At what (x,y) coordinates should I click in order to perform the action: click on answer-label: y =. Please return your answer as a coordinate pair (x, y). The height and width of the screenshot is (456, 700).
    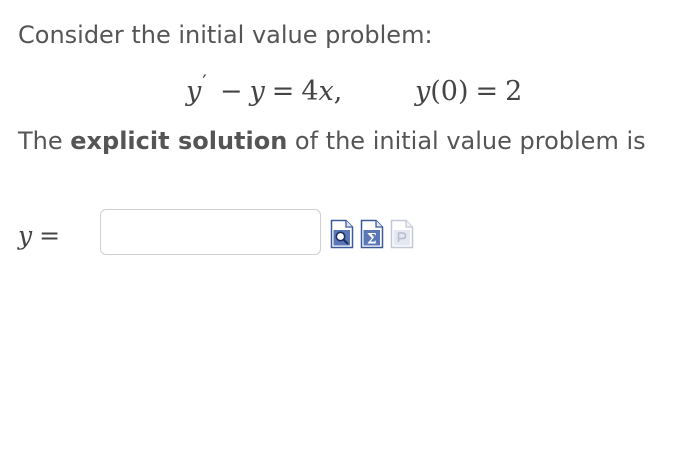
    Looking at the image, I should click on (42, 236).